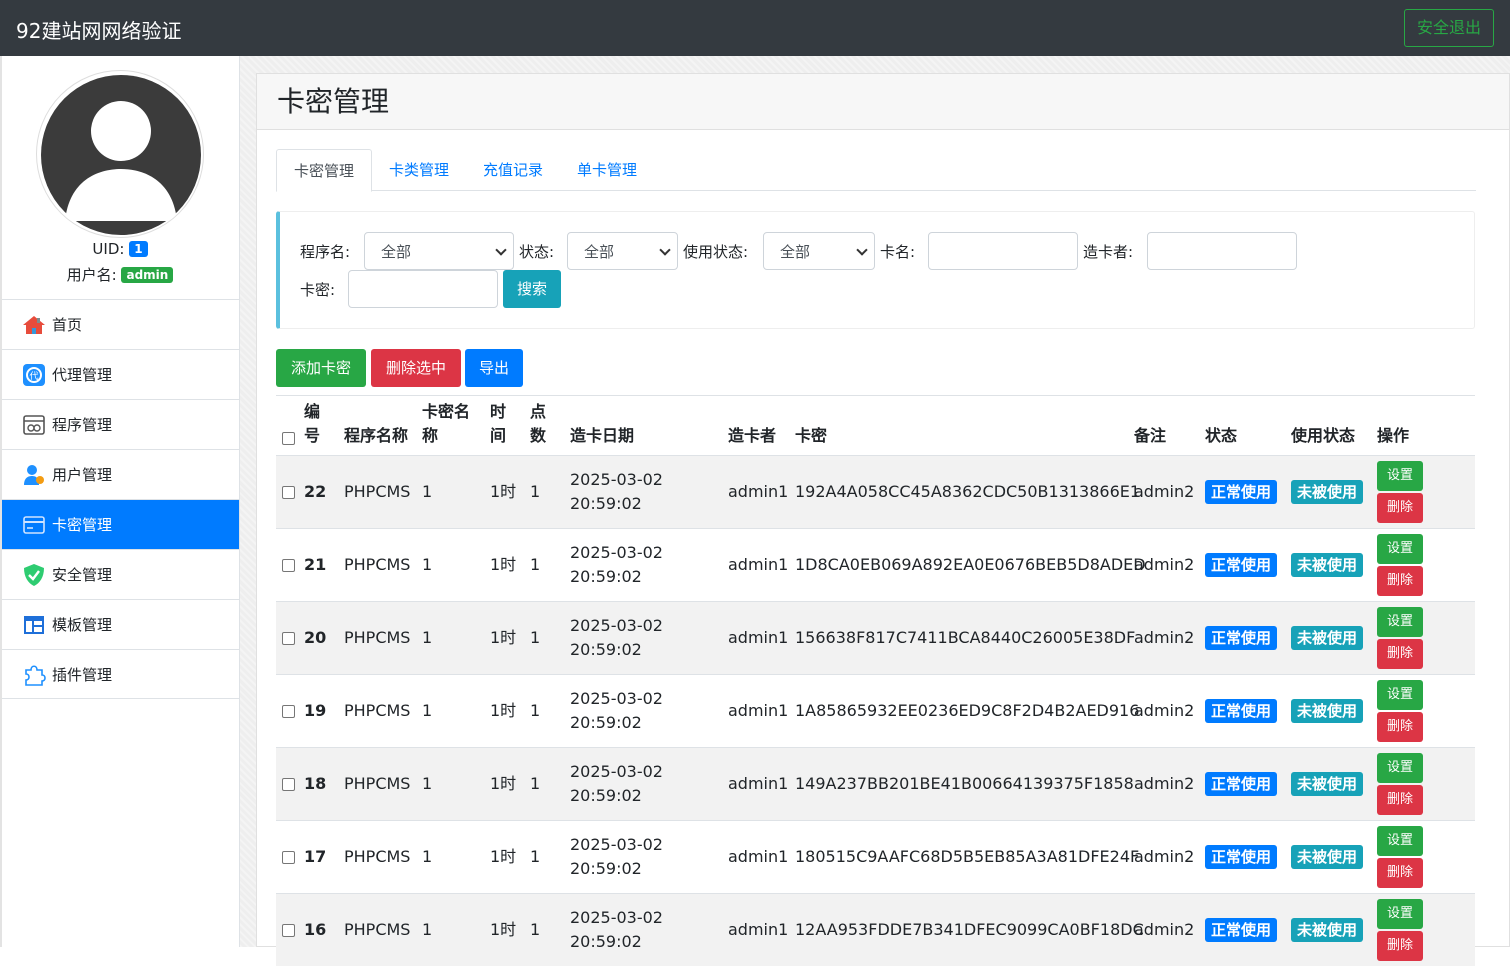 This screenshot has width=1510, height=966. What do you see at coordinates (324, 170) in the screenshot?
I see `tab-card-keys: 卡密管理` at bounding box center [324, 170].